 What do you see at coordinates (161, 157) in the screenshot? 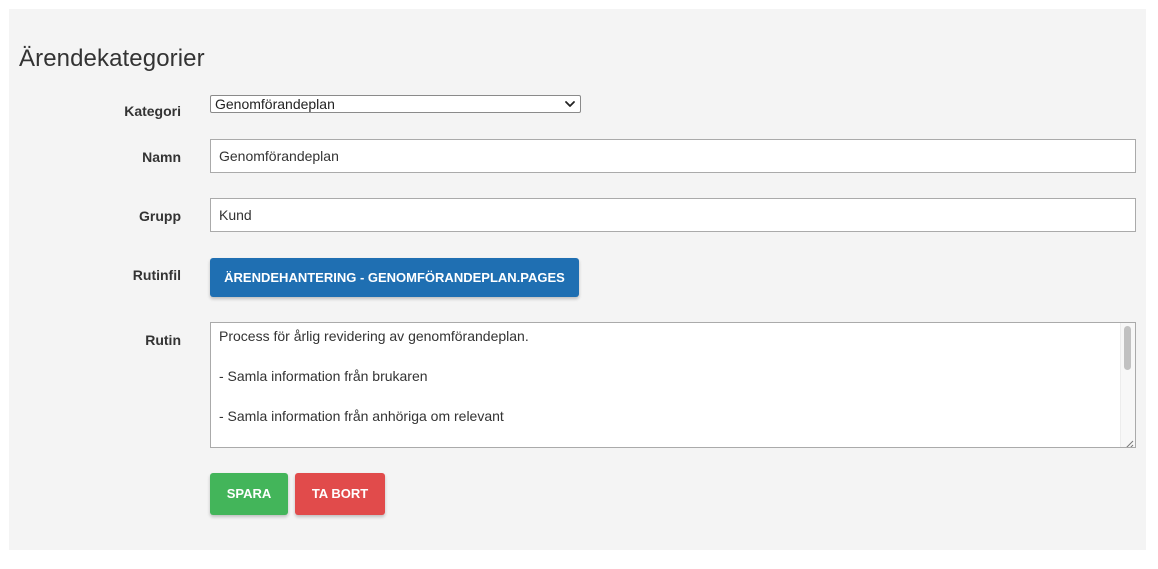
I see `name-label: Namn` at bounding box center [161, 157].